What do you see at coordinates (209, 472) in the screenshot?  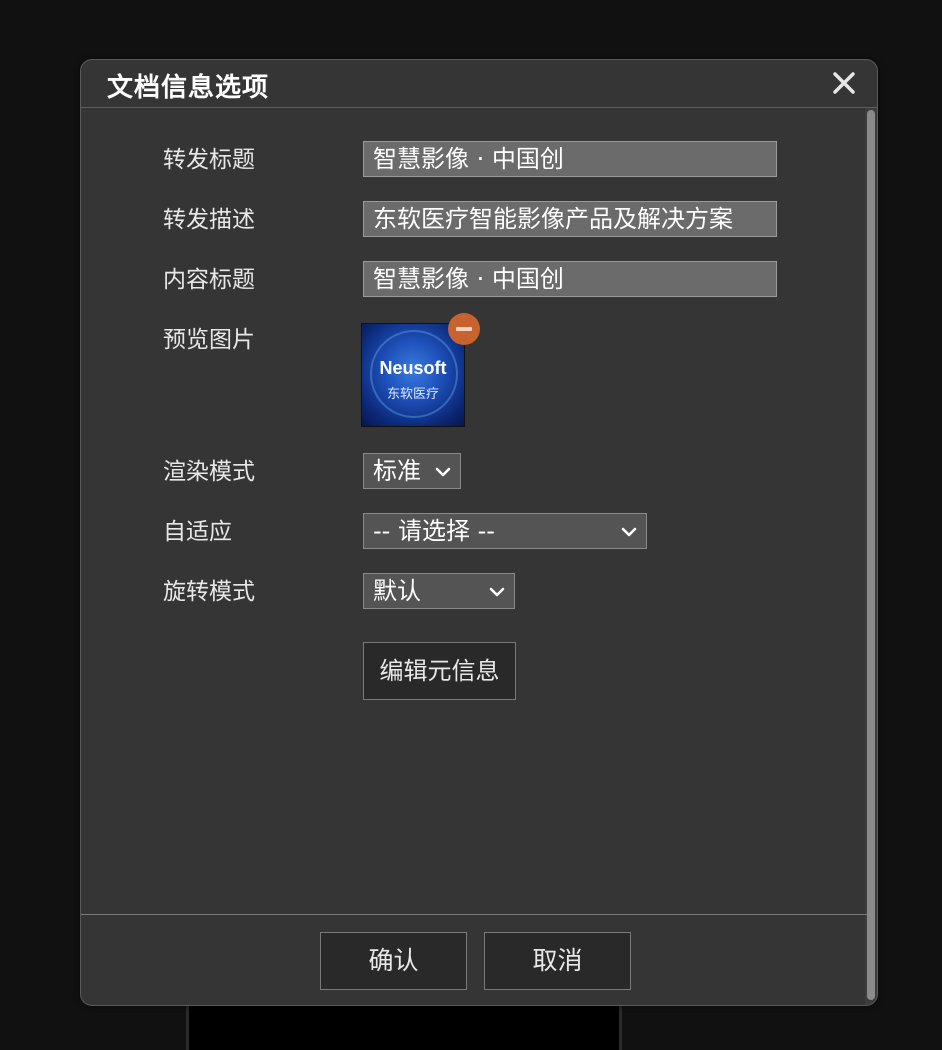 I see `render-mode-label: 渲染模式` at bounding box center [209, 472].